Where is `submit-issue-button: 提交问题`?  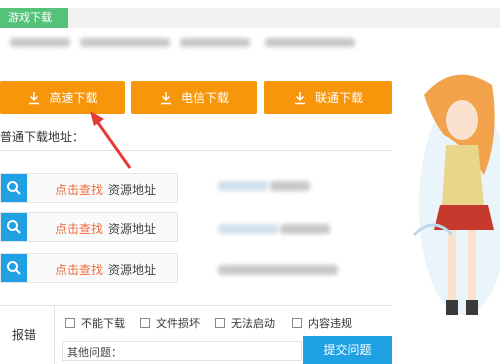 submit-issue-button: 提交问题 is located at coordinates (347, 350).